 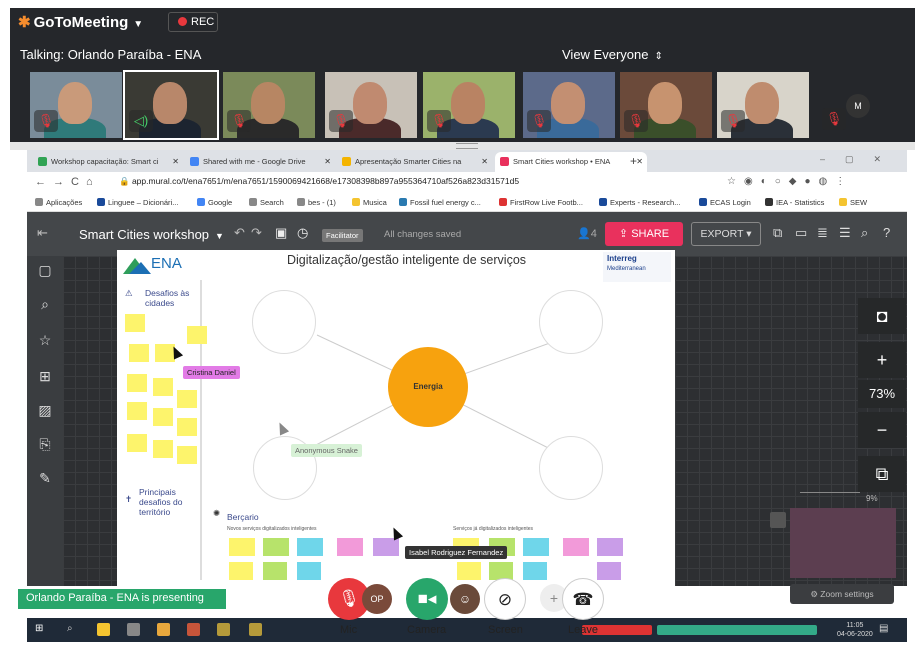 What do you see at coordinates (726, 234) in the screenshot?
I see `export-button: EXPORT ▾` at bounding box center [726, 234].